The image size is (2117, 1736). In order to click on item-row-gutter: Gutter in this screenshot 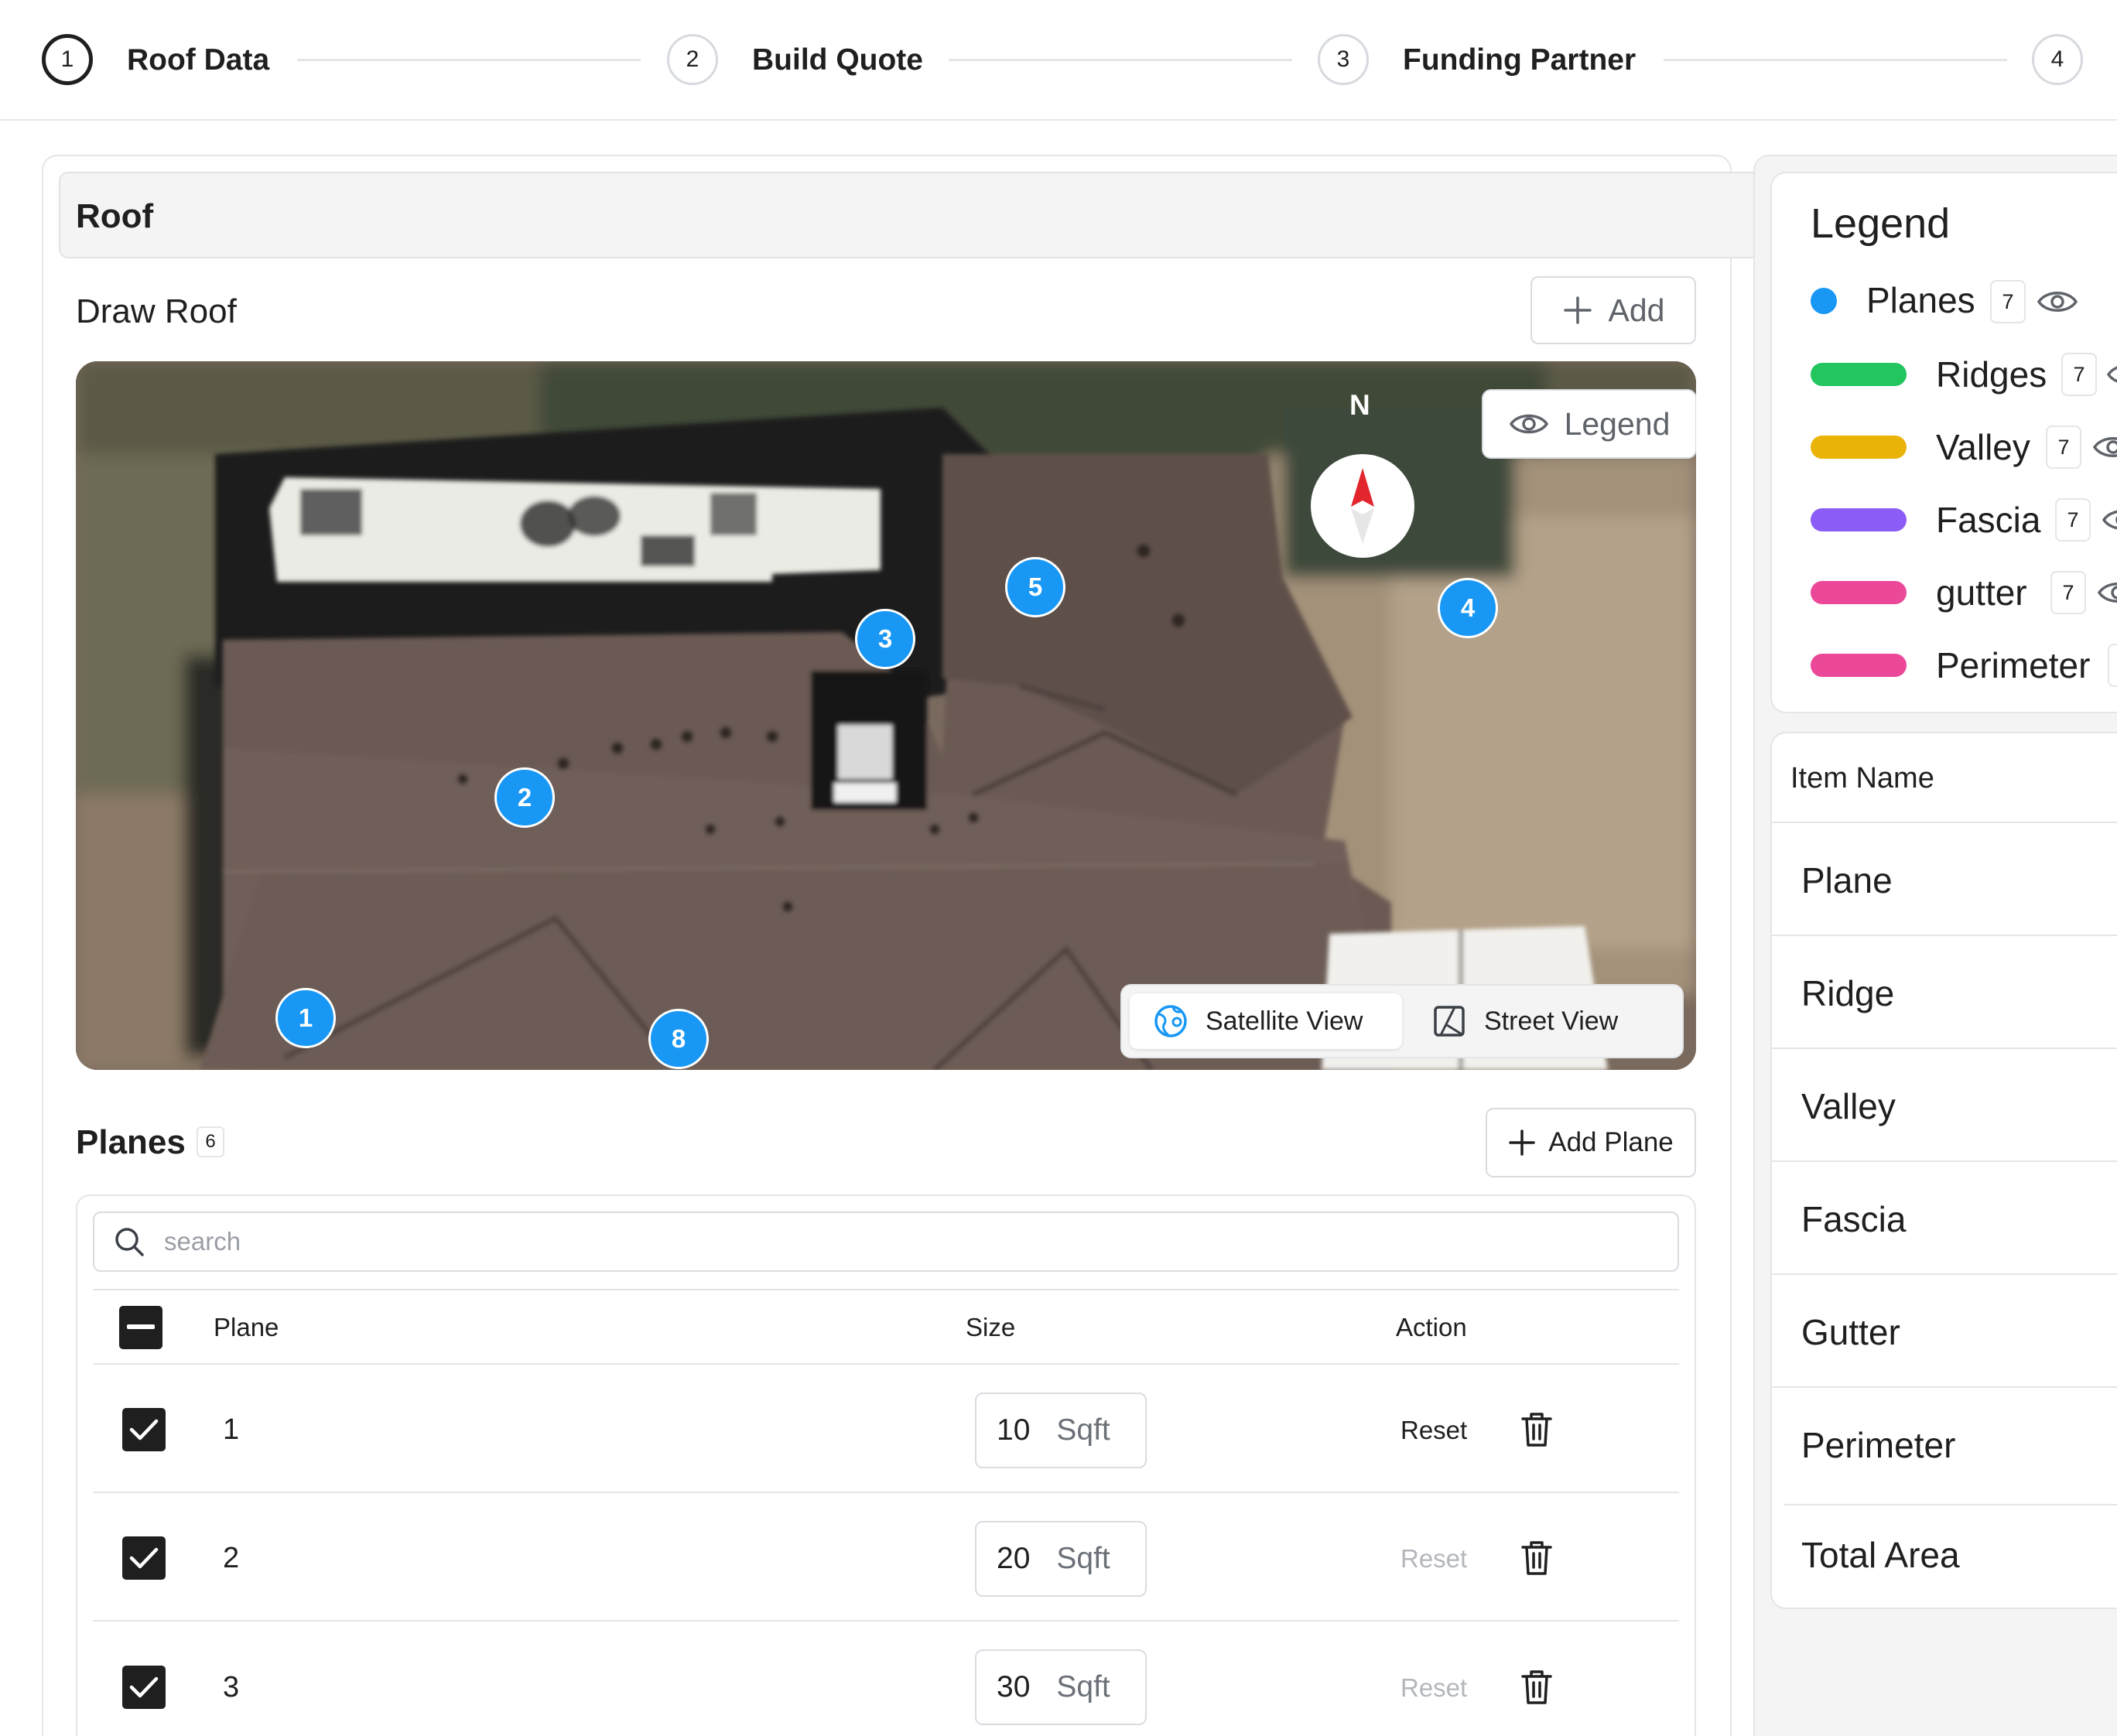, I will do `click(1851, 1332)`.